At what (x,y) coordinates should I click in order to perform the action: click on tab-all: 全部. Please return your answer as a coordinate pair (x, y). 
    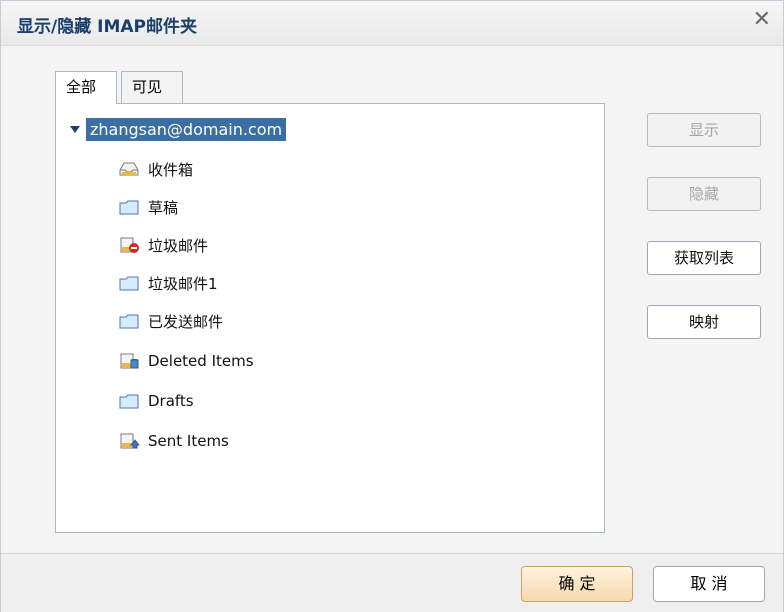
    Looking at the image, I should click on (86, 87).